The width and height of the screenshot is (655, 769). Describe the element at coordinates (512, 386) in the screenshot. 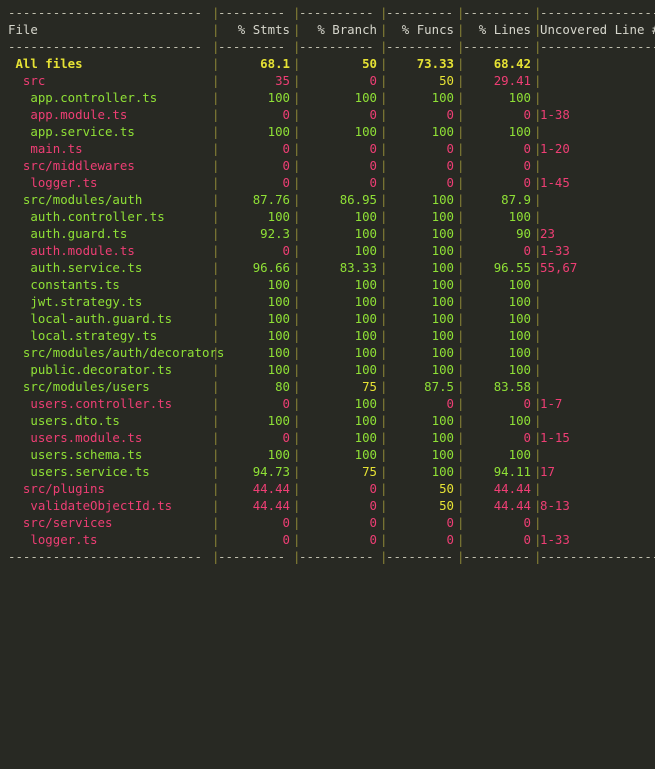

I see `cell-lines: 83.58` at that location.